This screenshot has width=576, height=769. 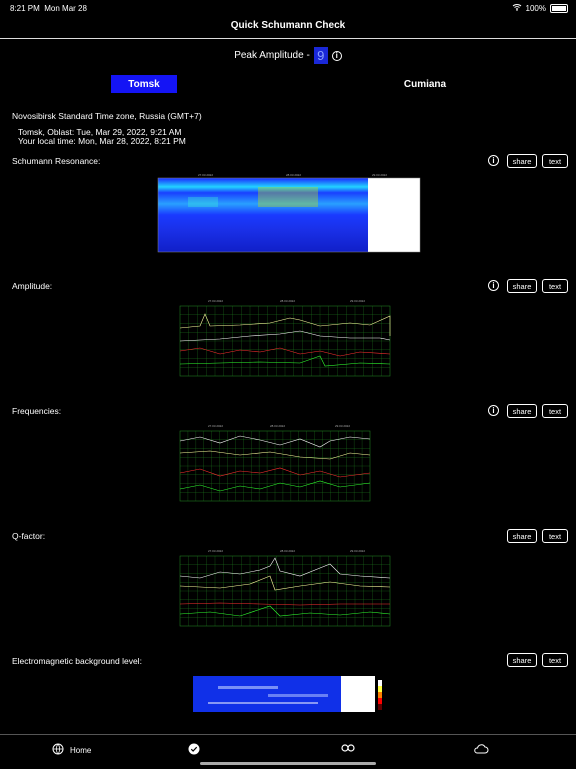 What do you see at coordinates (493, 160) in the screenshot?
I see `schumann-info-icon: i` at bounding box center [493, 160].